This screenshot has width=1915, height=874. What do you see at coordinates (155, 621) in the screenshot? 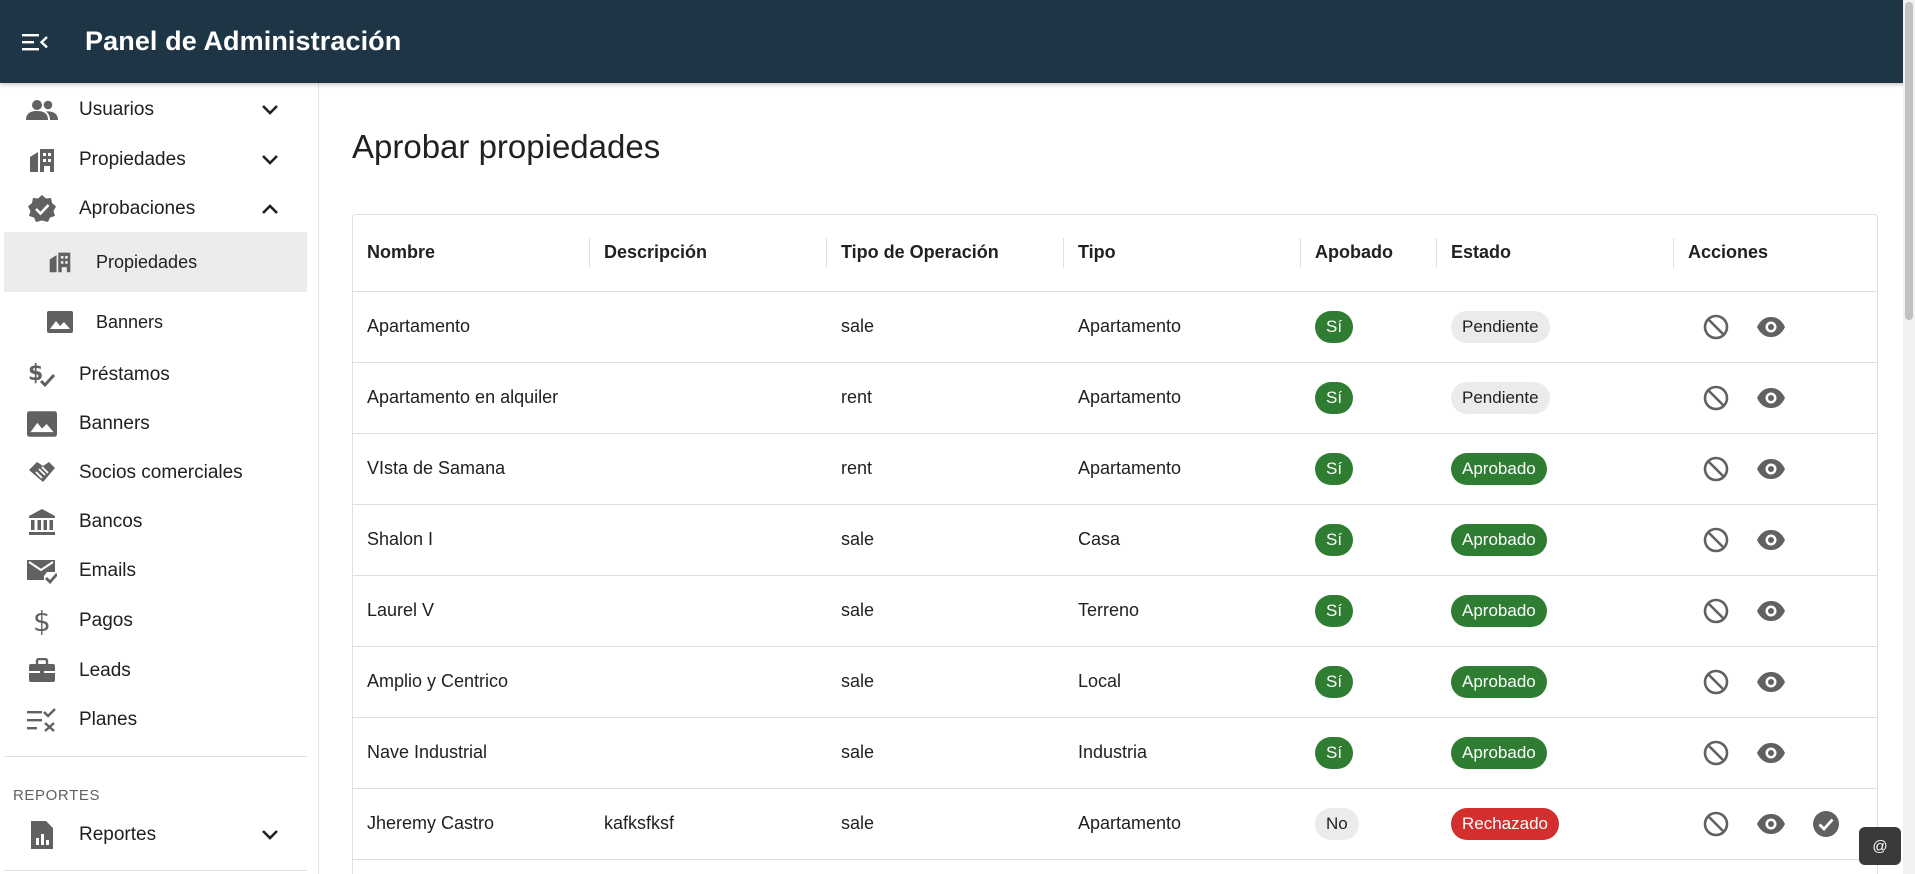
I see `sidebar-item-pagos: $ Pagos` at bounding box center [155, 621].